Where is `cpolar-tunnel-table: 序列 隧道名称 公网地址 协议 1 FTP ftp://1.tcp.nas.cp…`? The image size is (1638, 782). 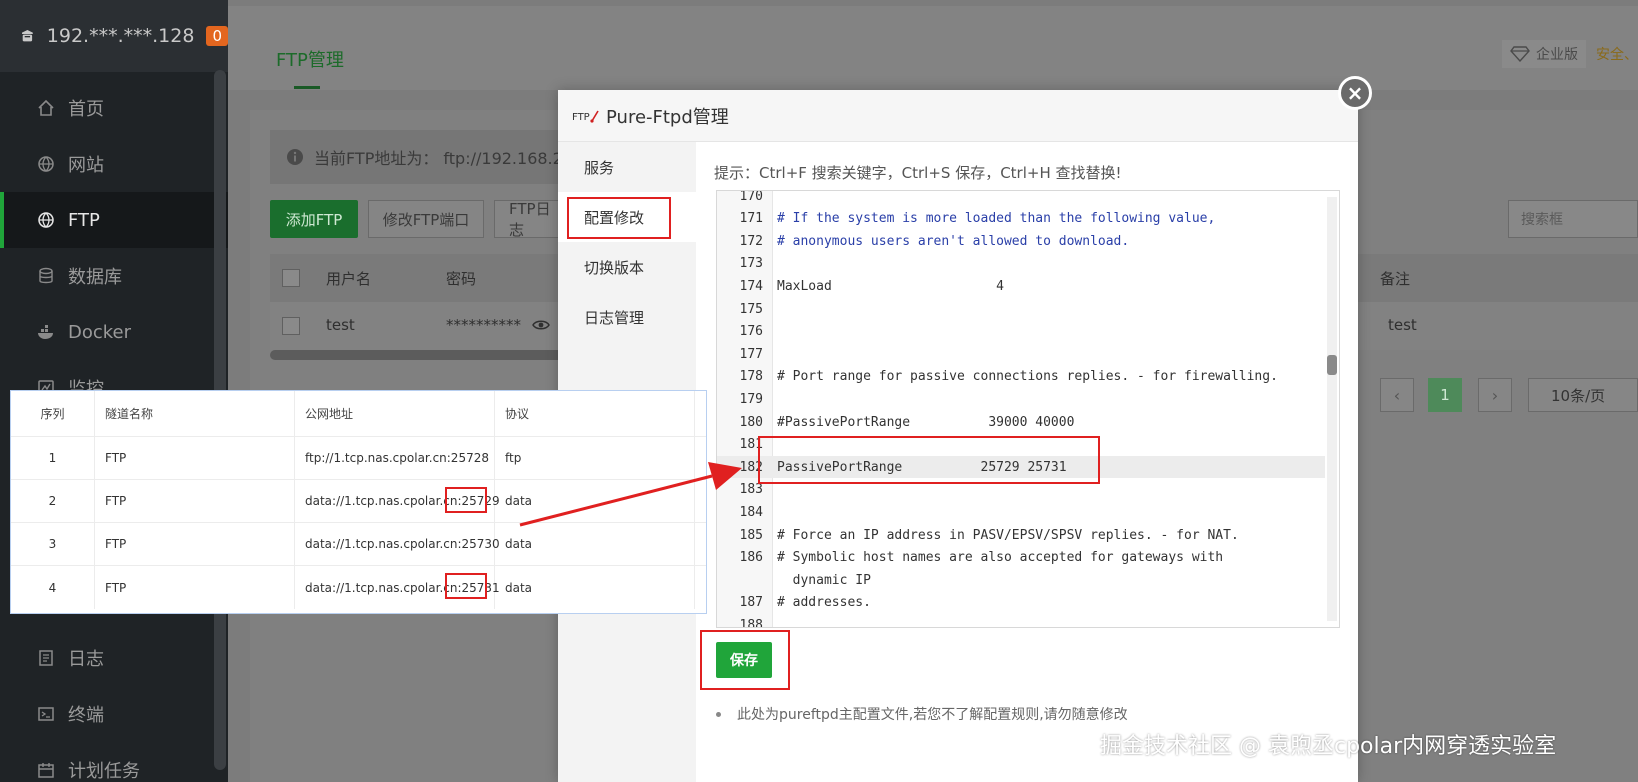 cpolar-tunnel-table: 序列 隧道名称 公网地址 协议 1 FTP ftp://1.tcp.nas.cp… is located at coordinates (358, 502).